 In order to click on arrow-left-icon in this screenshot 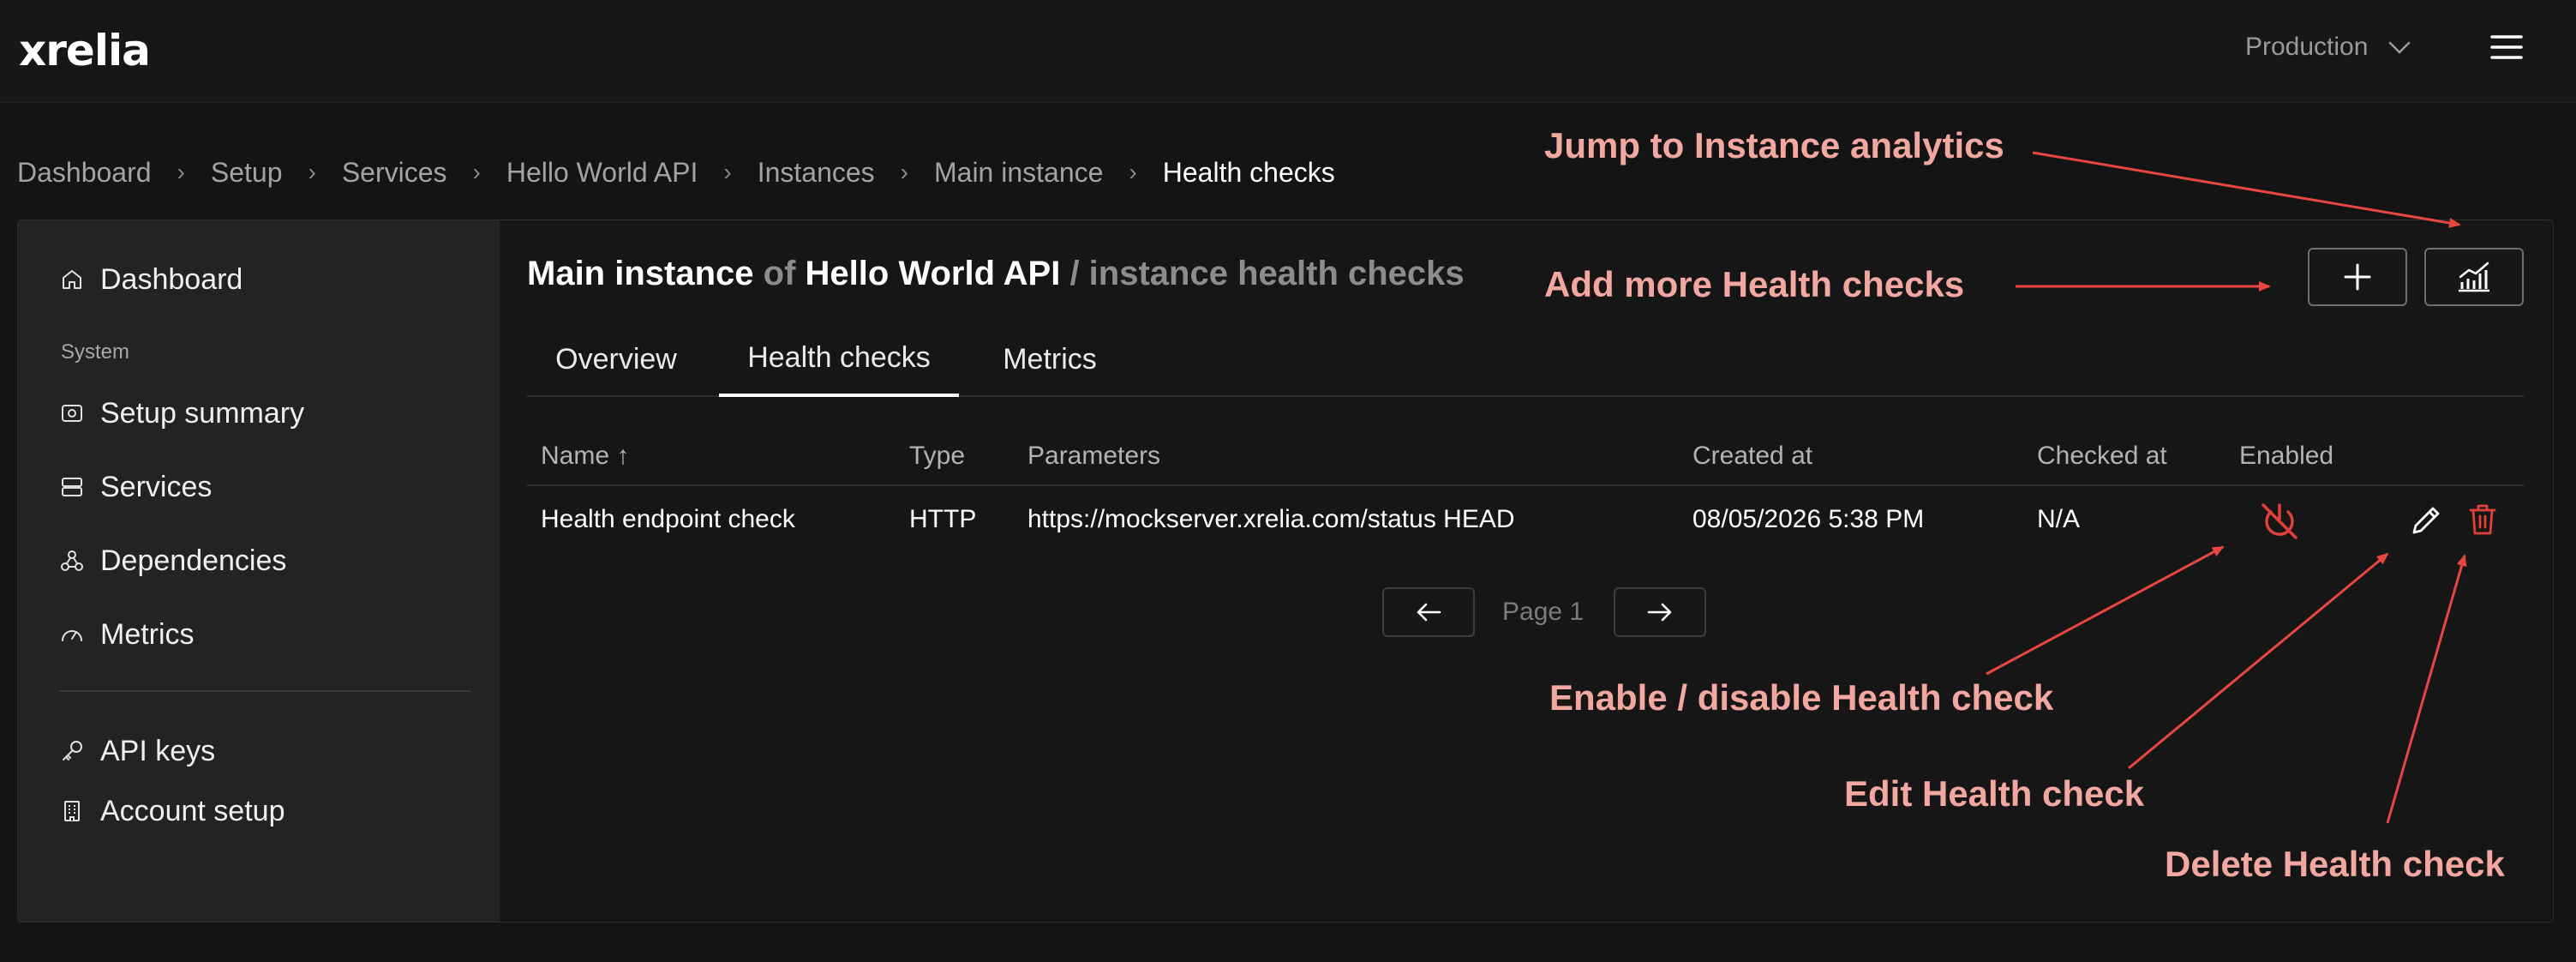, I will do `click(1429, 613)`.